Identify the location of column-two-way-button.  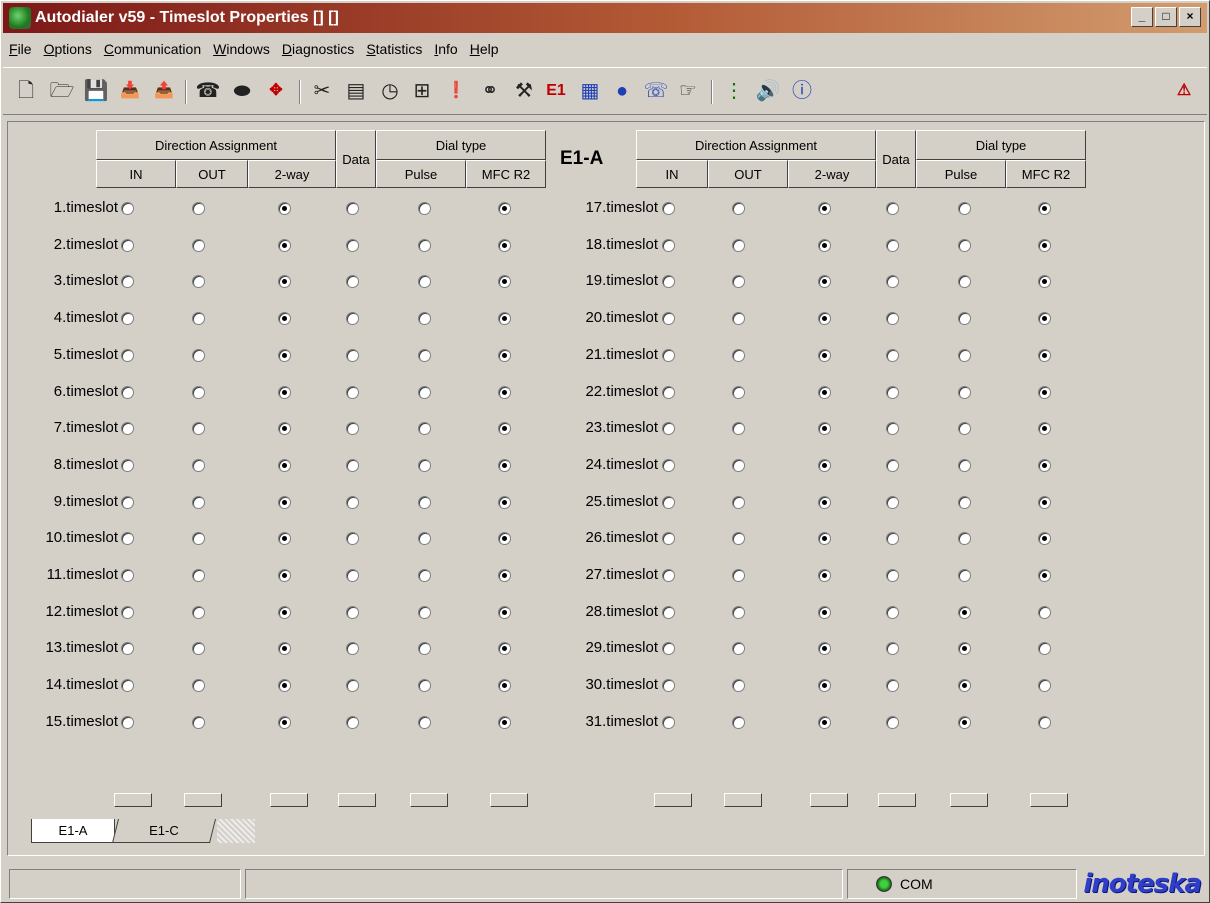
(829, 800).